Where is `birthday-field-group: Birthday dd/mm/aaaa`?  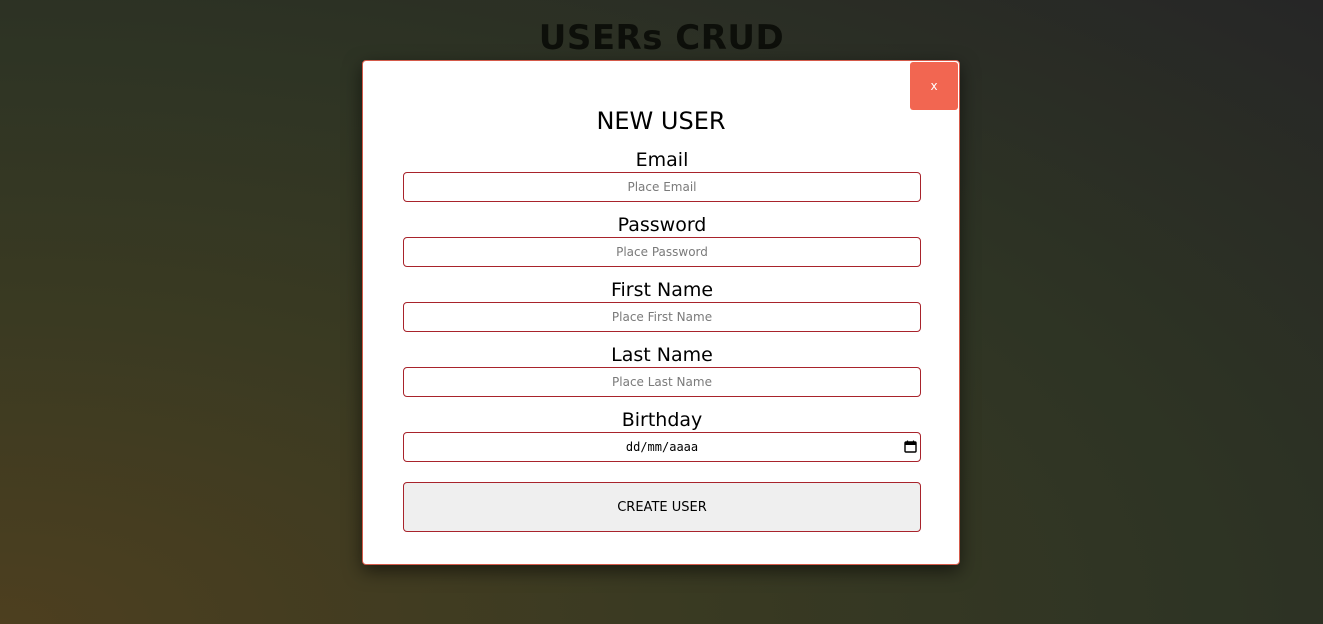 birthday-field-group: Birthday dd/mm/aaaa is located at coordinates (662, 440).